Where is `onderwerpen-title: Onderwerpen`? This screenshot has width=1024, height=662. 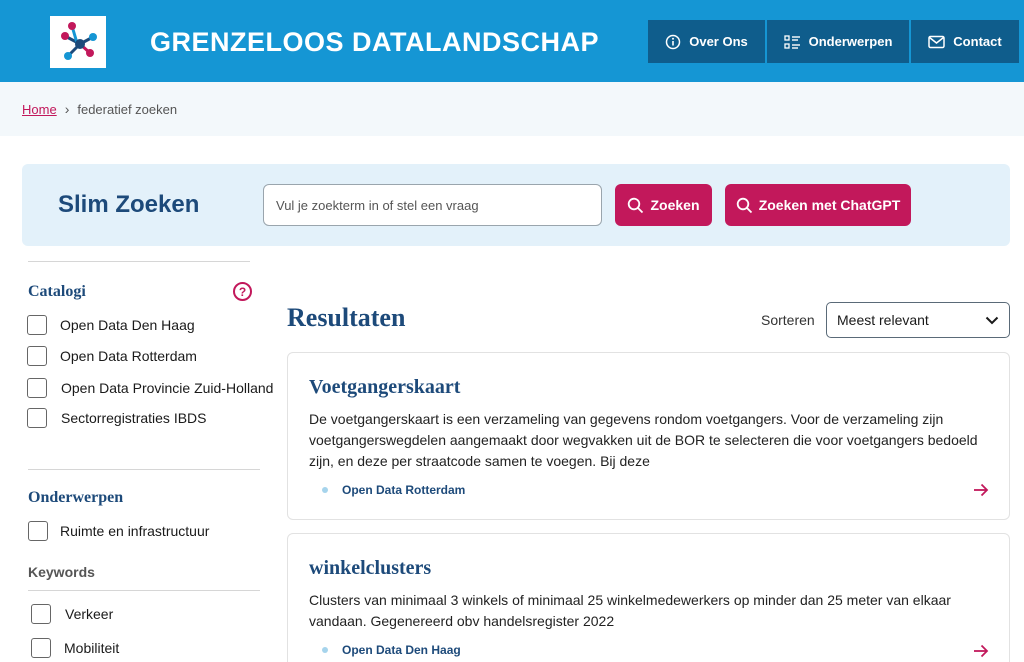
onderwerpen-title: Onderwerpen is located at coordinates (76, 497).